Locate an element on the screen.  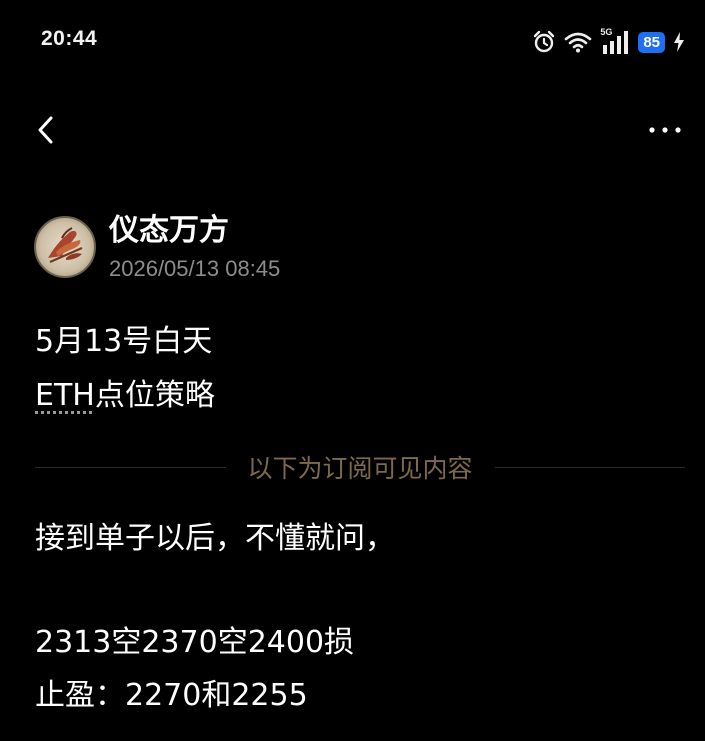
post-timestamp: 2026/05/13 08:45 is located at coordinates (195, 268).